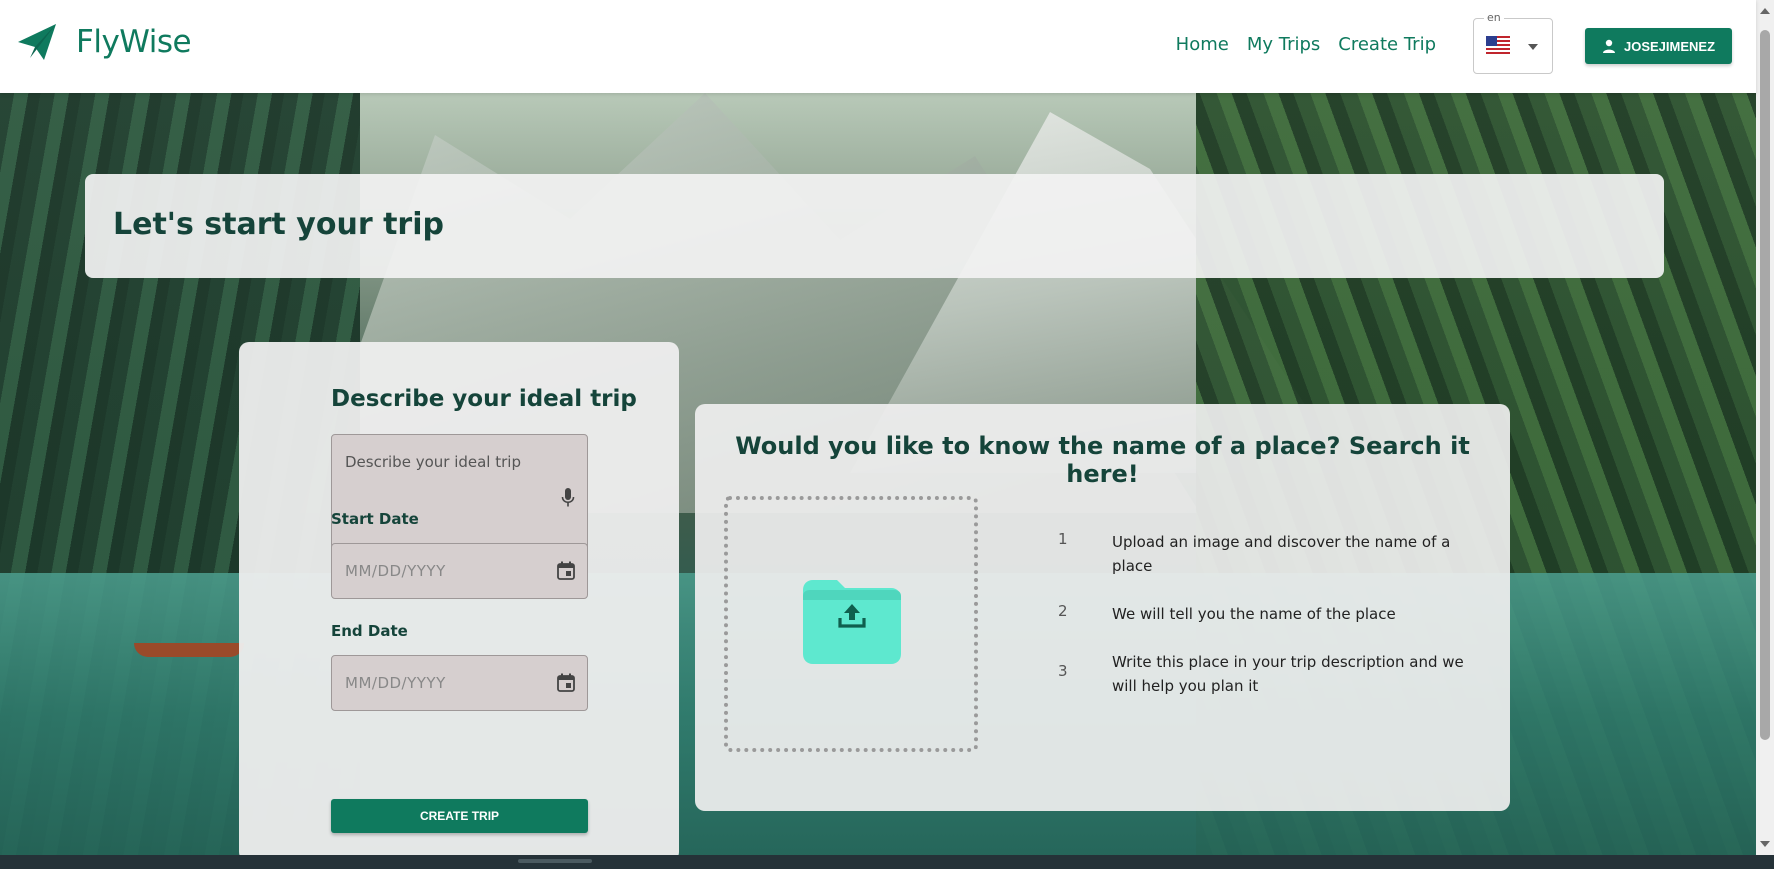 This screenshot has height=869, width=1774. I want to click on create-trip-button: CREATE TRIP, so click(459, 816).